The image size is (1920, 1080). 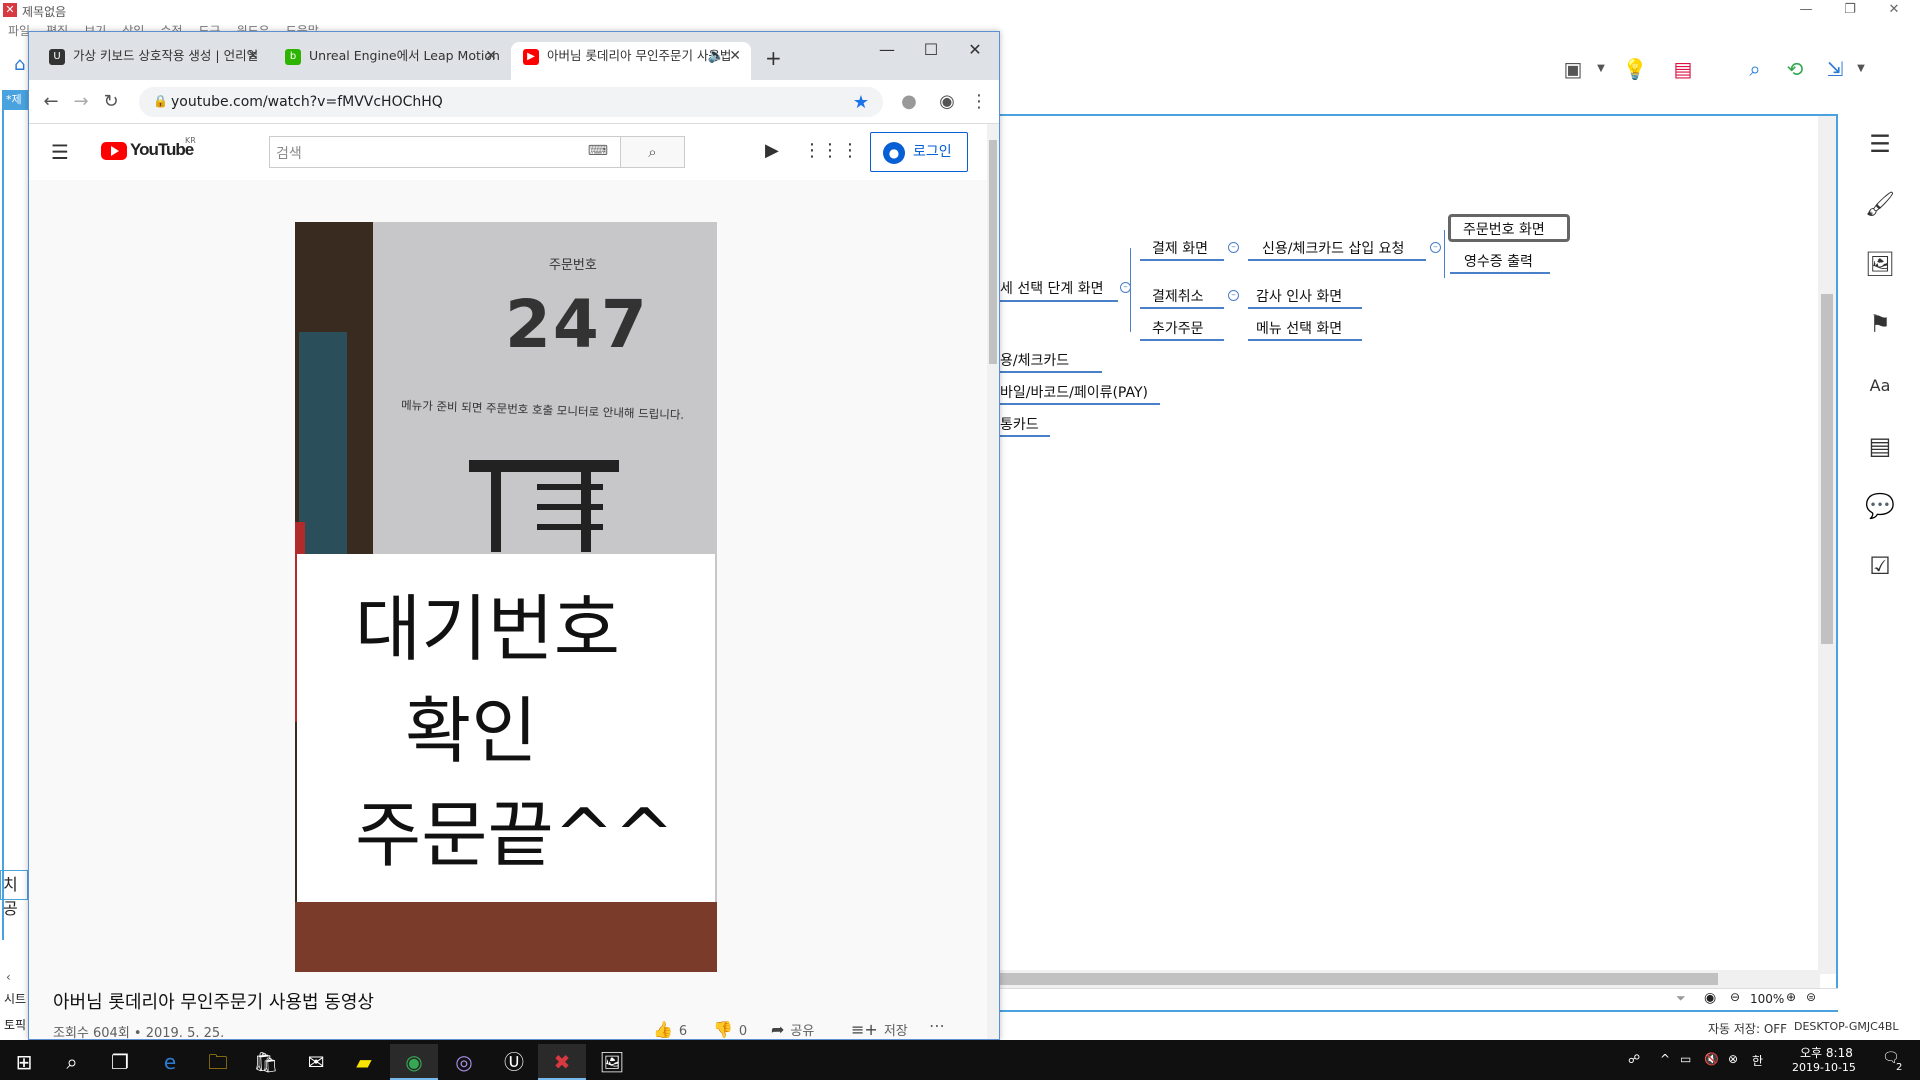 I want to click on fit-icon: ⊜, so click(x=1811, y=997).